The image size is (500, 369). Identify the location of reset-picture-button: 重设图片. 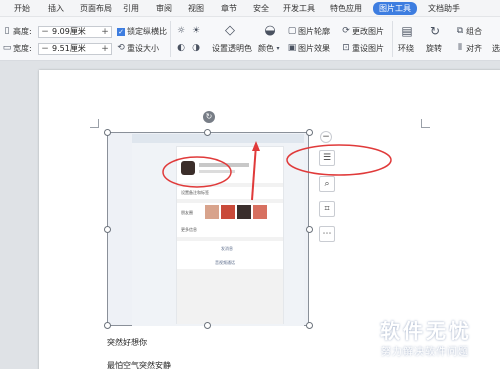
(368, 49).